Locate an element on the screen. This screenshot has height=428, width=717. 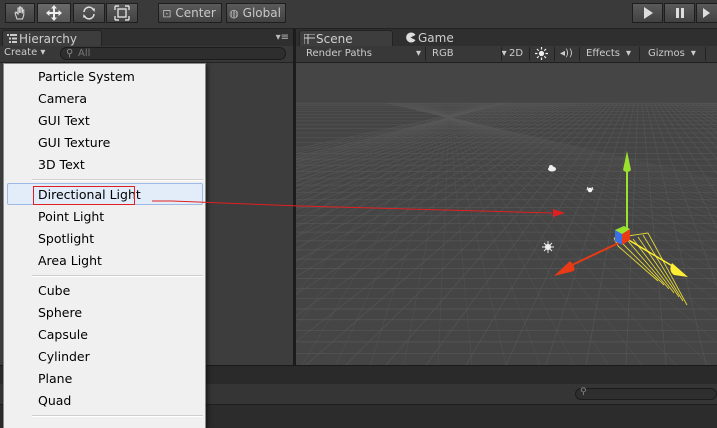
global-label: Global is located at coordinates (261, 13).